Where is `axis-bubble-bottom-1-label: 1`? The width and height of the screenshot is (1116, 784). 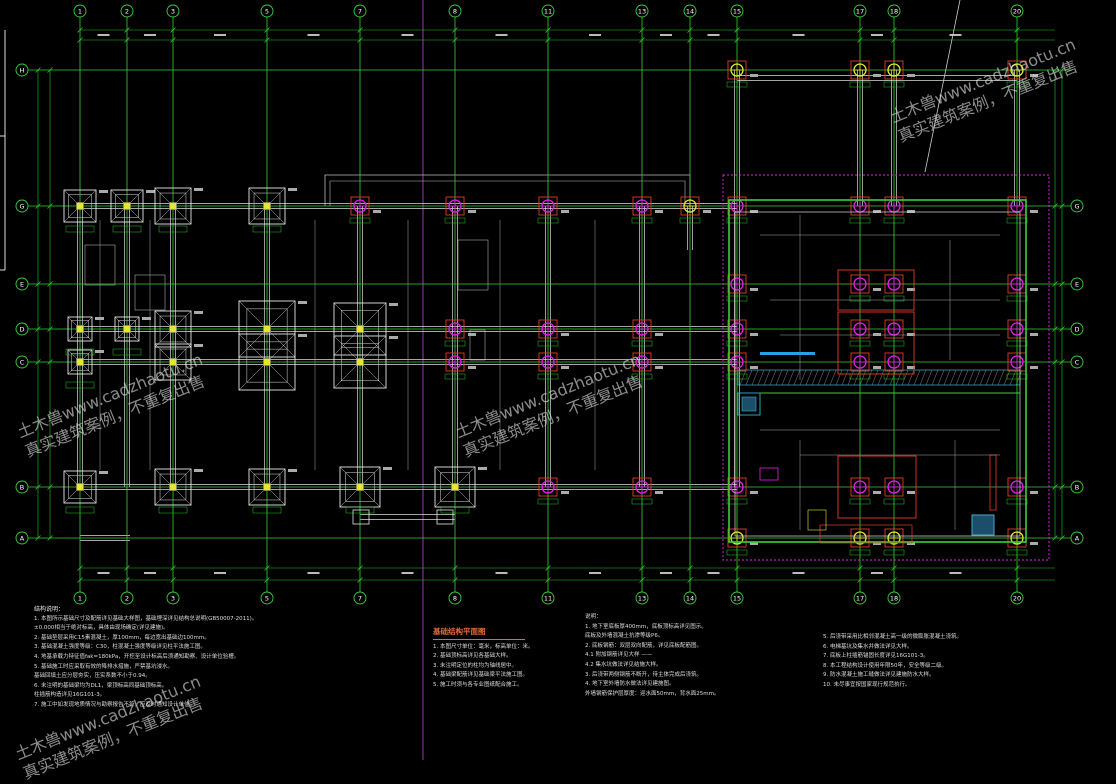
axis-bubble-bottom-1-label: 1 is located at coordinates (80, 599).